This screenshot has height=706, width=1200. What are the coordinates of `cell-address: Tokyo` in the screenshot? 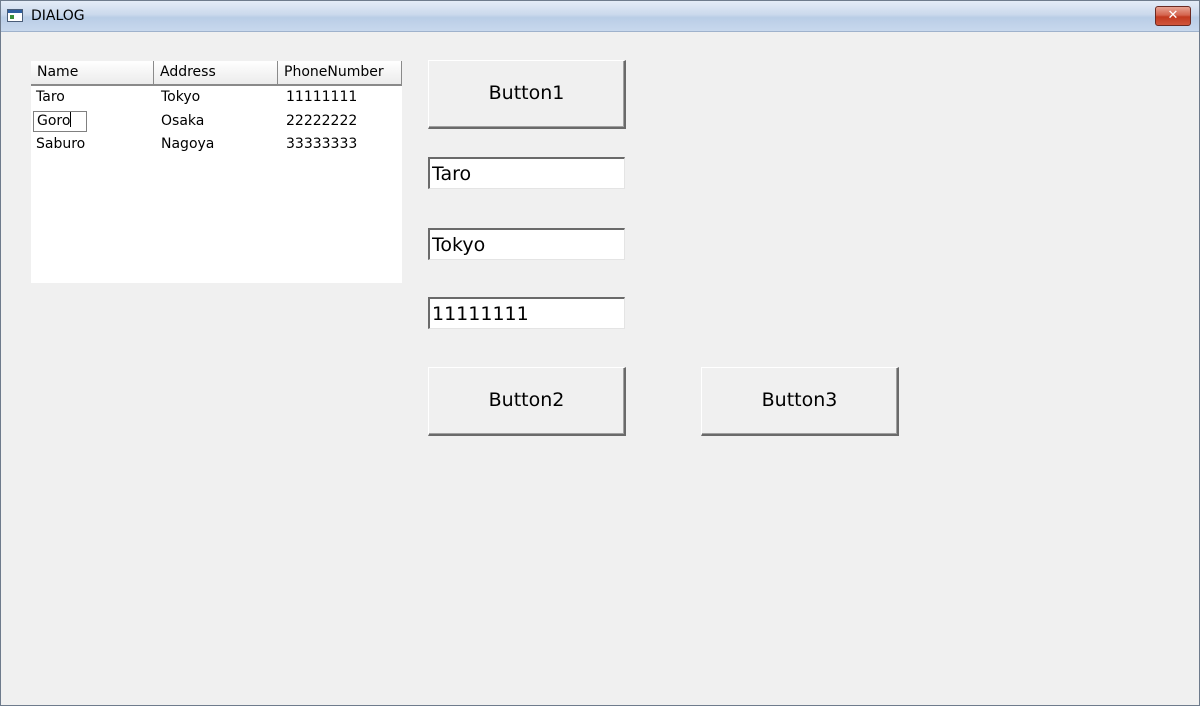 It's located at (181, 97).